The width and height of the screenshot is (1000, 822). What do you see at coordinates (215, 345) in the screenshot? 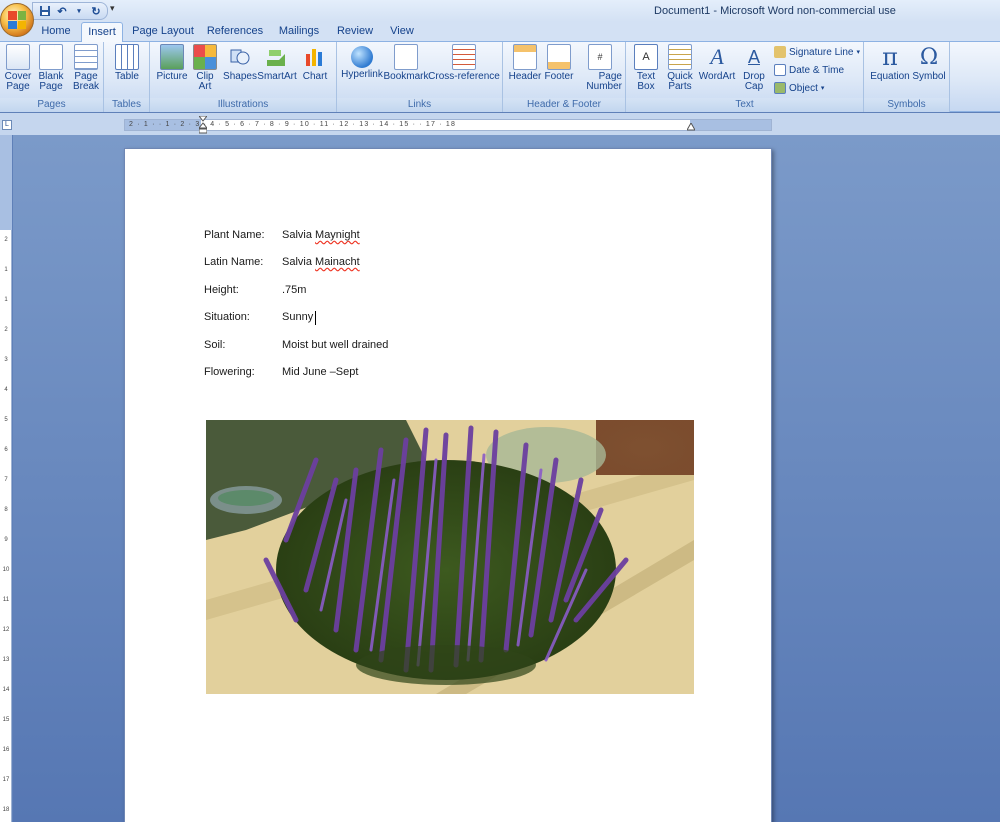
I see `soil-label: Soil:` at bounding box center [215, 345].